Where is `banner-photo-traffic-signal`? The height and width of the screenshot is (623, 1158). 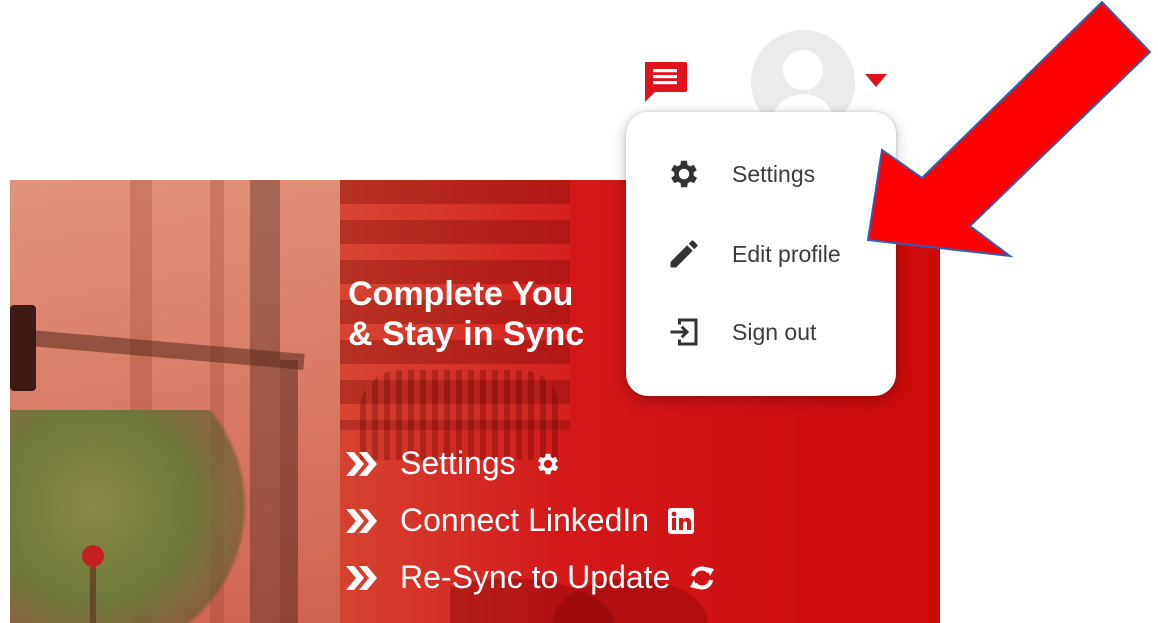
banner-photo-traffic-signal is located at coordinates (23, 348).